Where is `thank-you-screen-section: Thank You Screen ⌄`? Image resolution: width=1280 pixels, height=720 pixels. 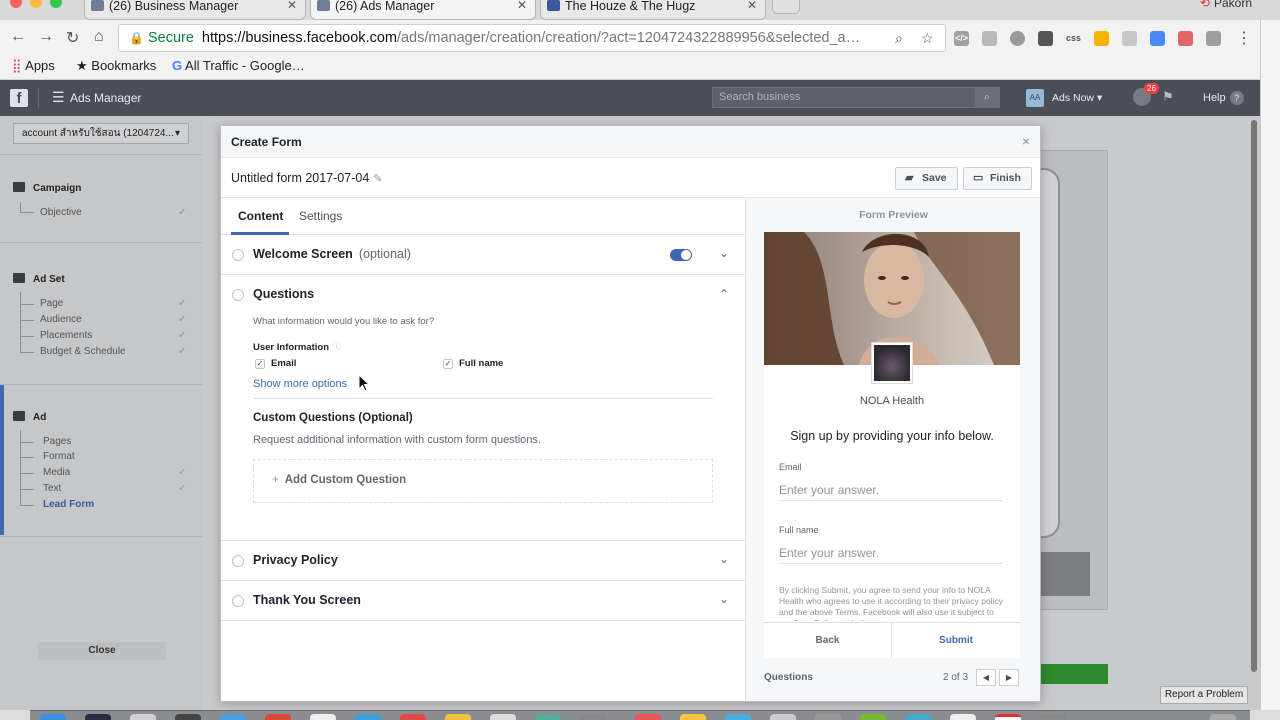 thank-you-screen-section: Thank You Screen ⌄ is located at coordinates (483, 601).